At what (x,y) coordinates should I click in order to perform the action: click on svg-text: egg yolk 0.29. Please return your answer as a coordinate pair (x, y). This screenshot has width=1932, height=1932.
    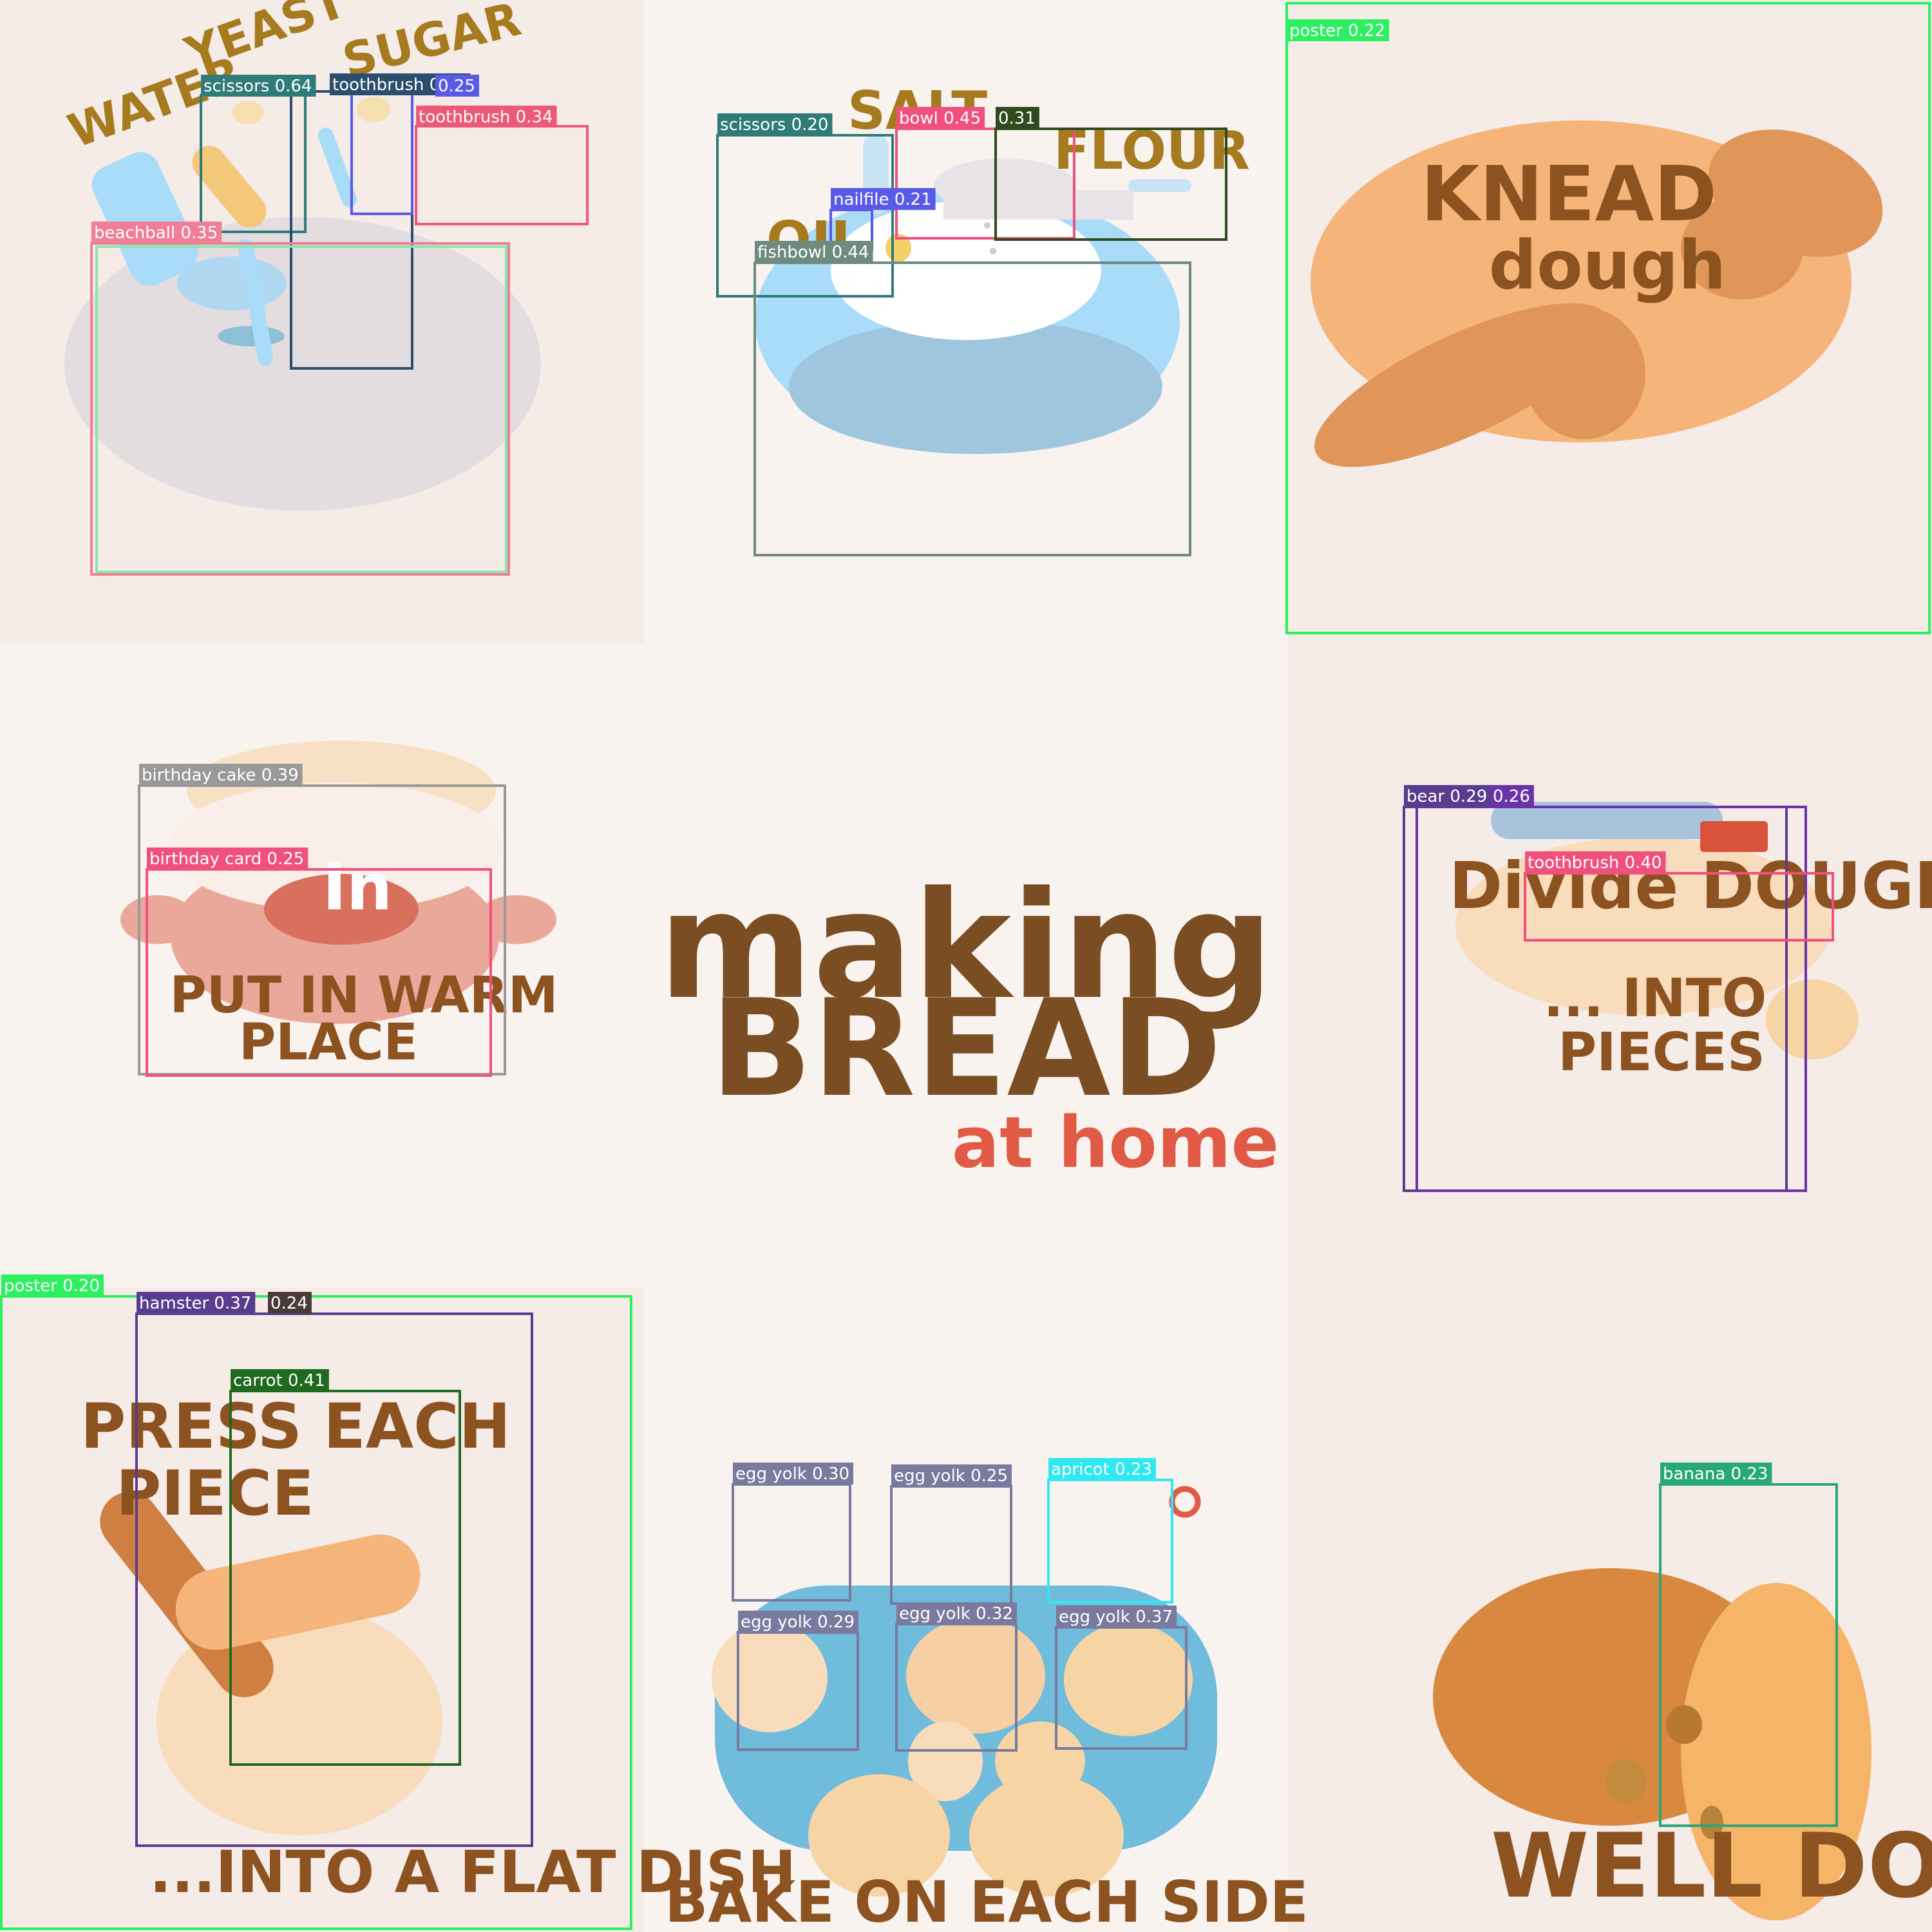
    Looking at the image, I should click on (798, 1622).